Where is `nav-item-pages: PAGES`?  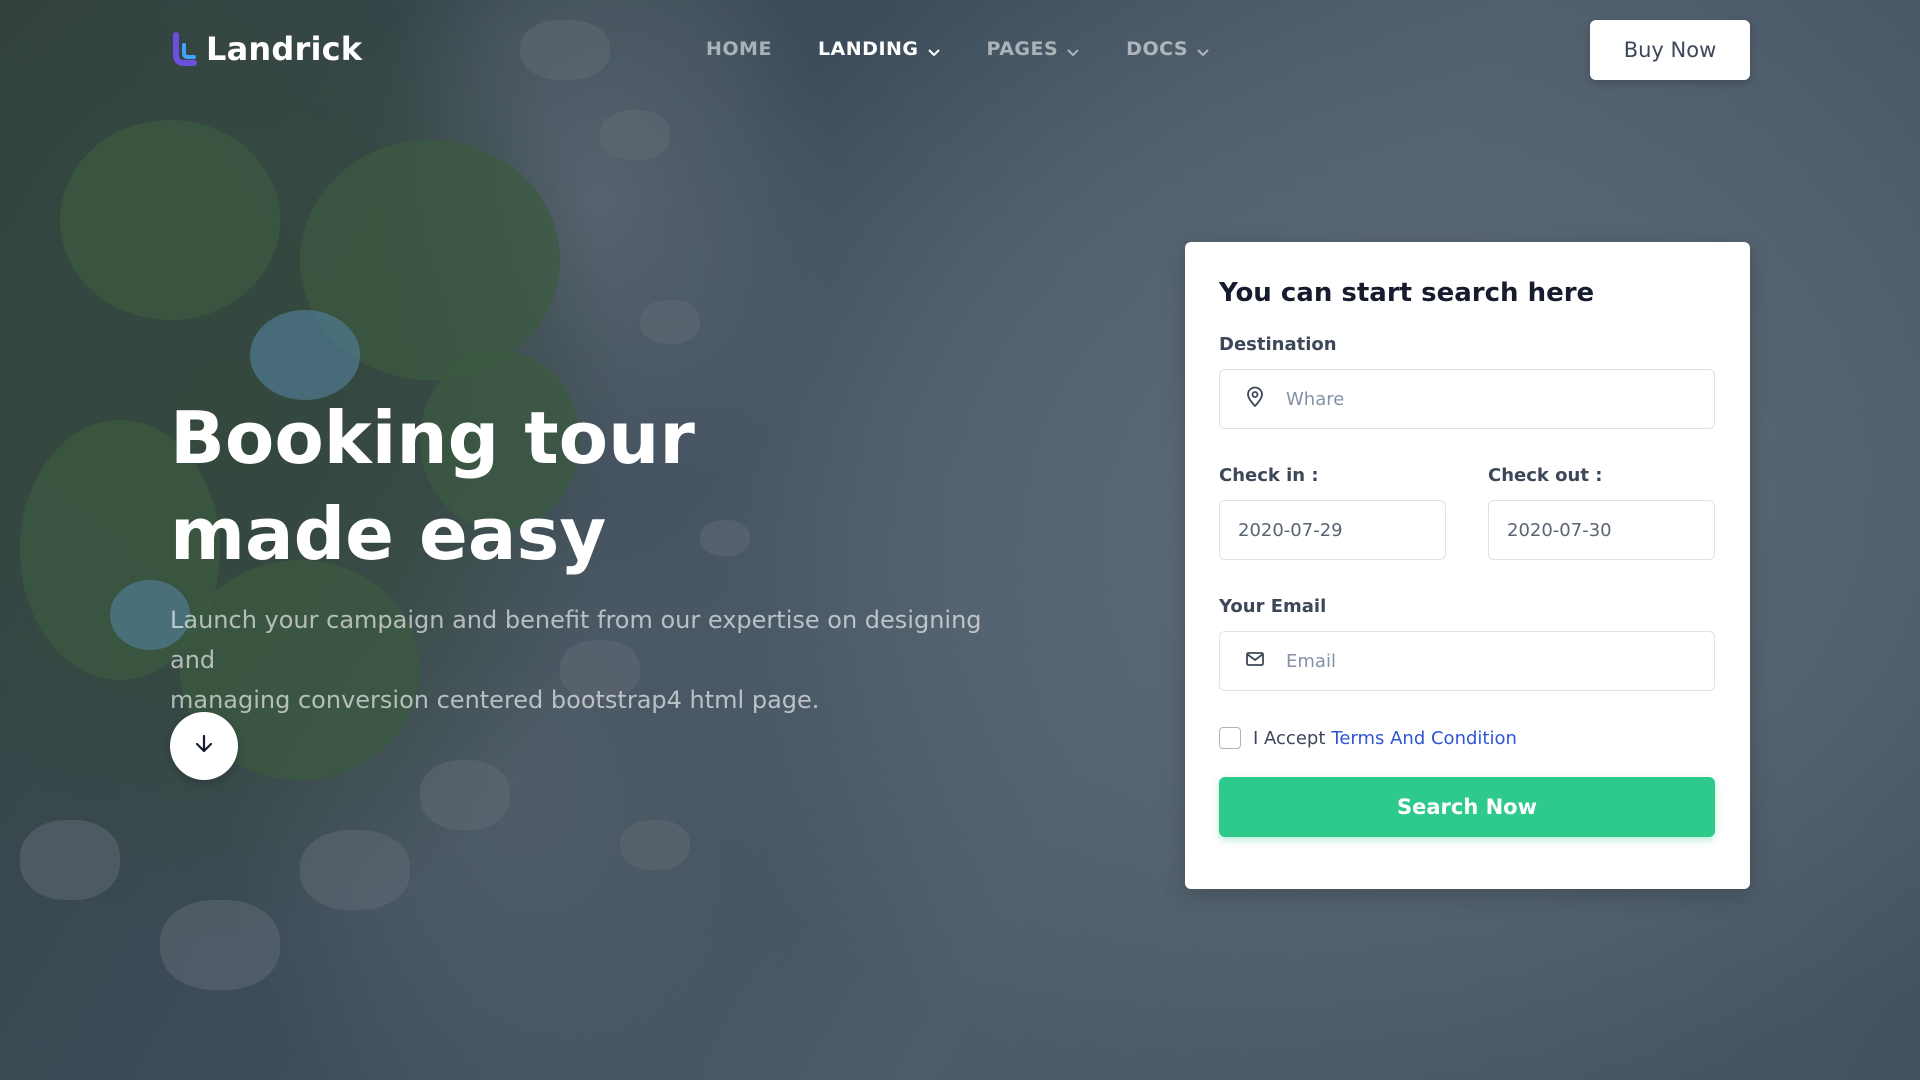 nav-item-pages: PAGES is located at coordinates (1034, 49).